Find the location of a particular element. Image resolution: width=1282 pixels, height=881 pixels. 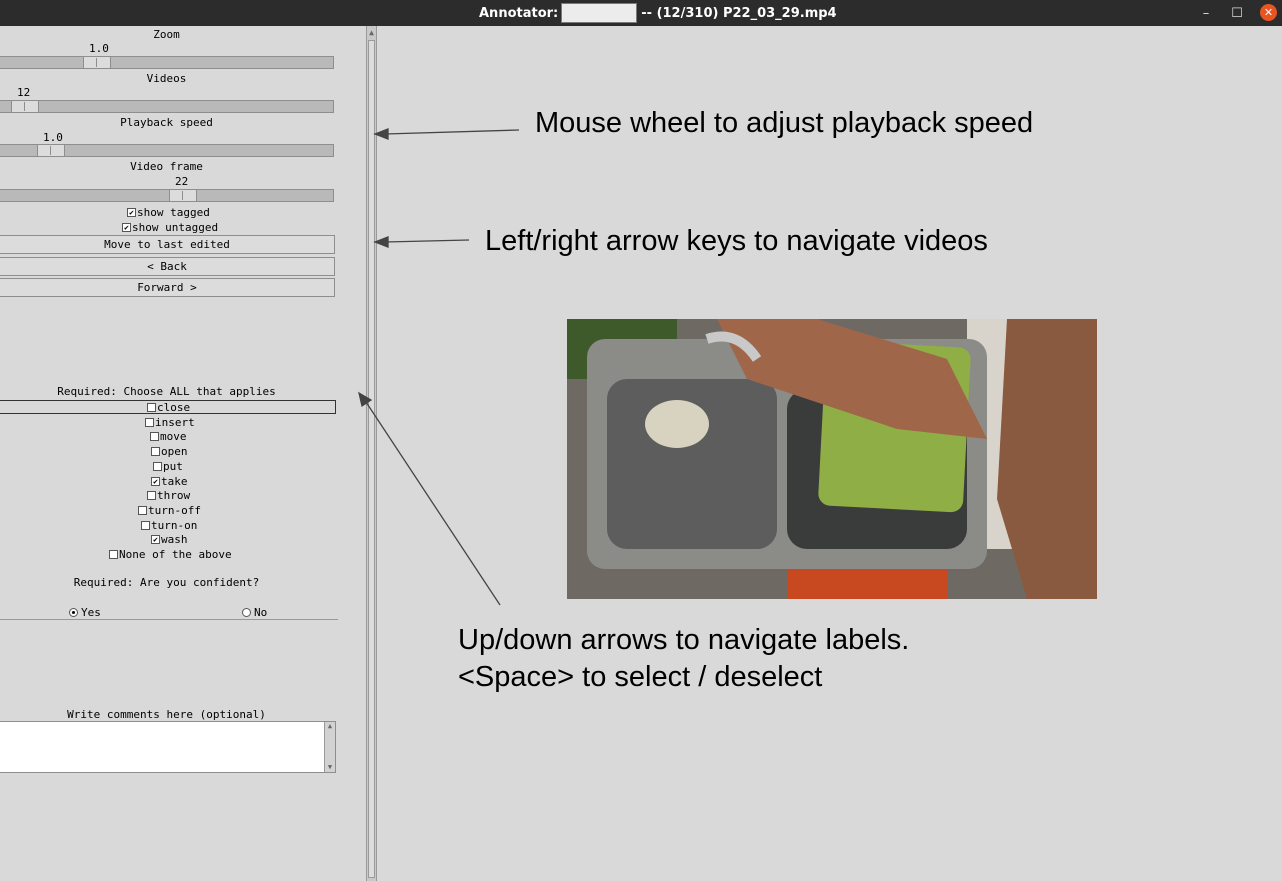

labels-heading: Required: Choose ALL that applies is located at coordinates (166, 391).